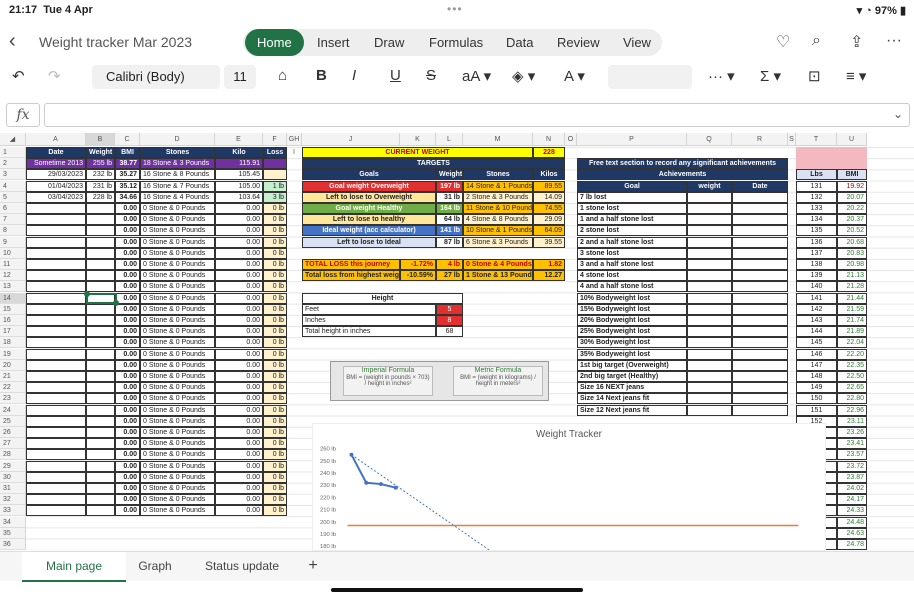 Image resolution: width=914 pixels, height=600 pixels. What do you see at coordinates (709, 186) in the screenshot?
I see `achievements-header: weight` at bounding box center [709, 186].